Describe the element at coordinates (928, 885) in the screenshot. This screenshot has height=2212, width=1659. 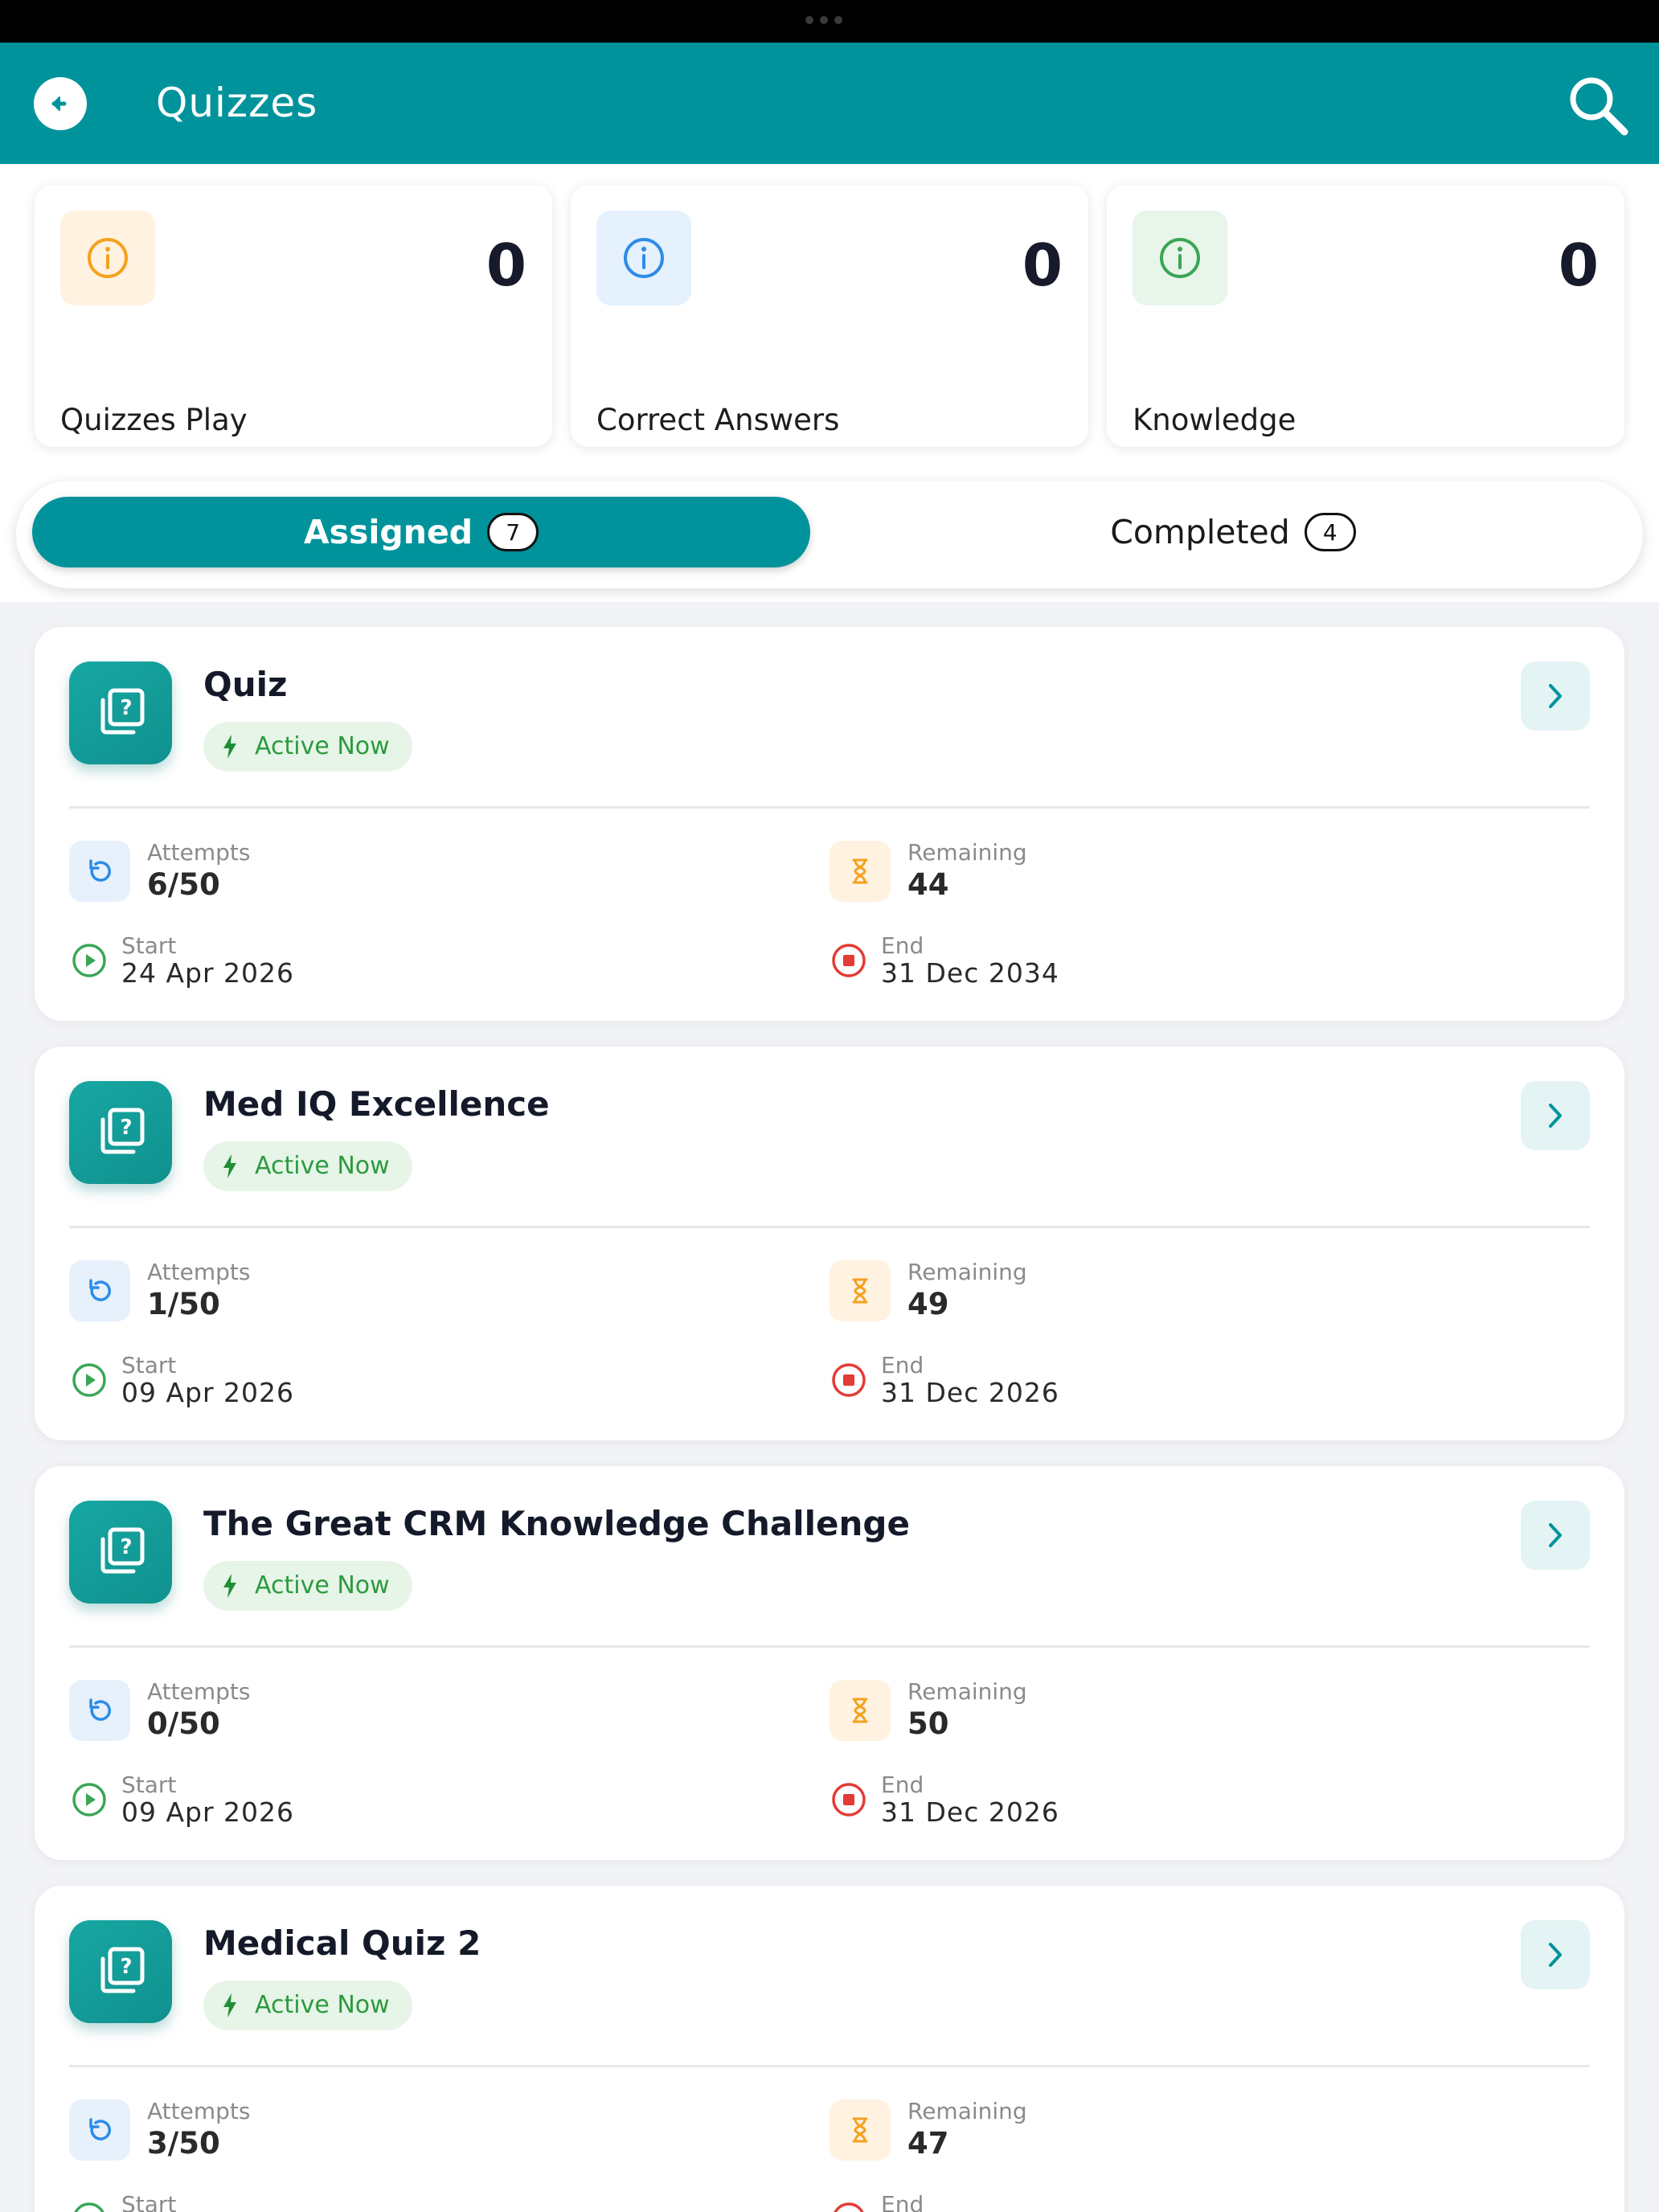
I see `remaining-value: 44` at that location.